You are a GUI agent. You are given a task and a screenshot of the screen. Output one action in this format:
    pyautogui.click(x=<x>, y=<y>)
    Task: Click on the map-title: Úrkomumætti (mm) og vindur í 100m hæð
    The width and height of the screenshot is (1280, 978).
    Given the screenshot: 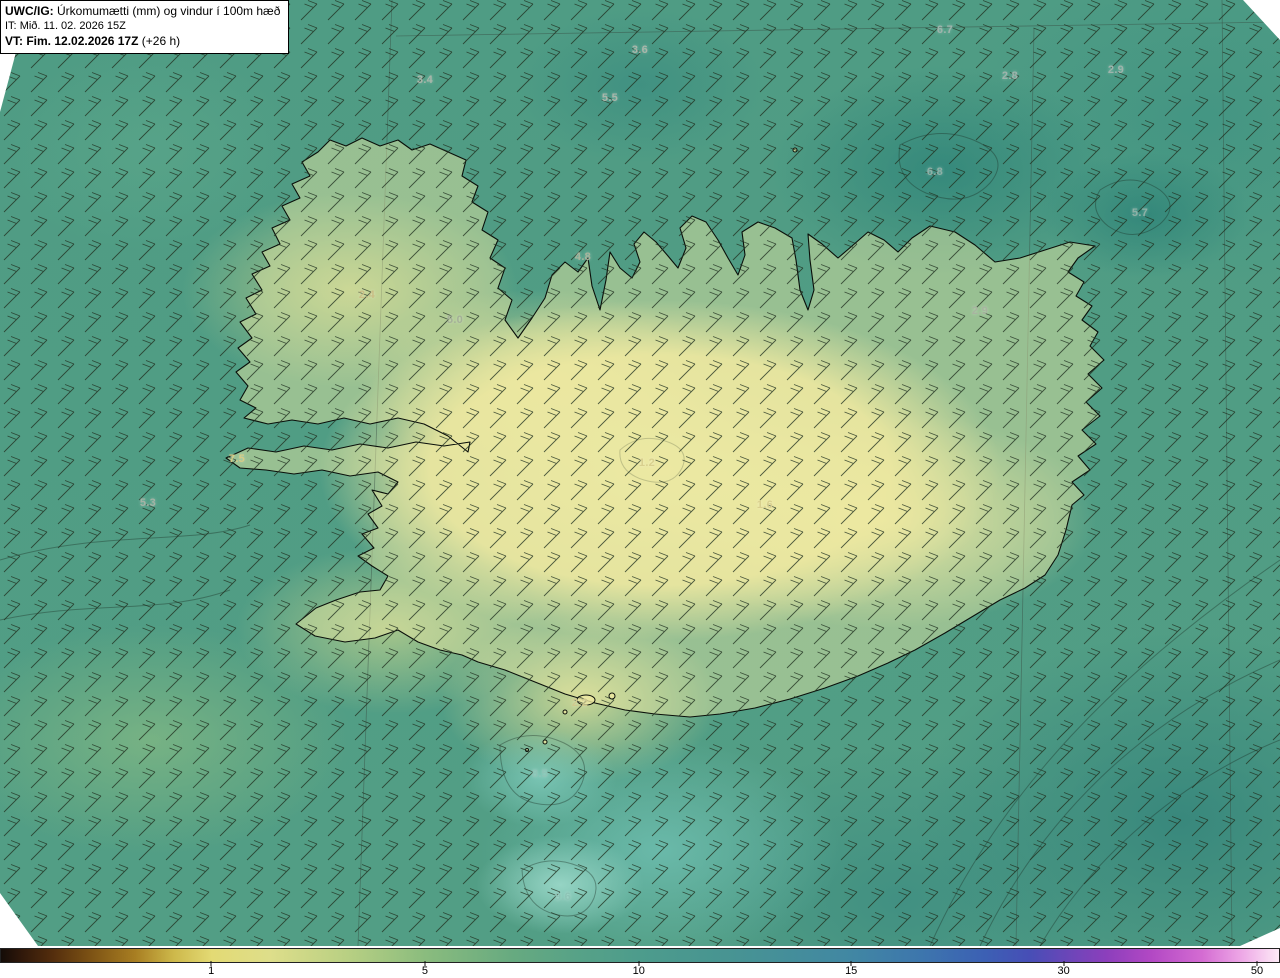 What is the action you would take?
    pyautogui.click(x=169, y=11)
    